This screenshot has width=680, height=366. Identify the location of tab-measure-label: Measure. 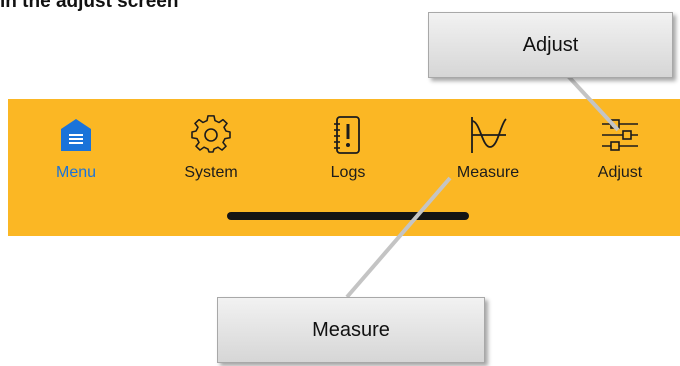
(488, 172).